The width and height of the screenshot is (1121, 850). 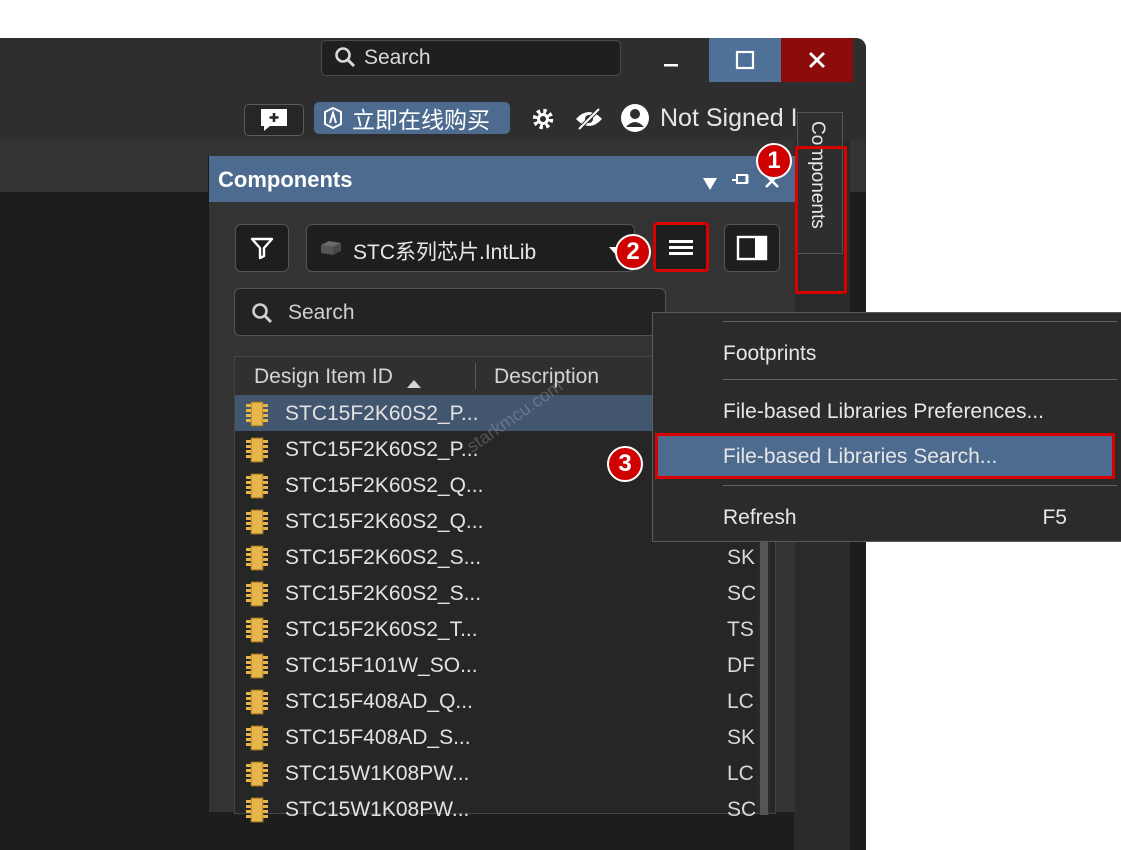 I want to click on filter-icon, so click(x=262, y=248).